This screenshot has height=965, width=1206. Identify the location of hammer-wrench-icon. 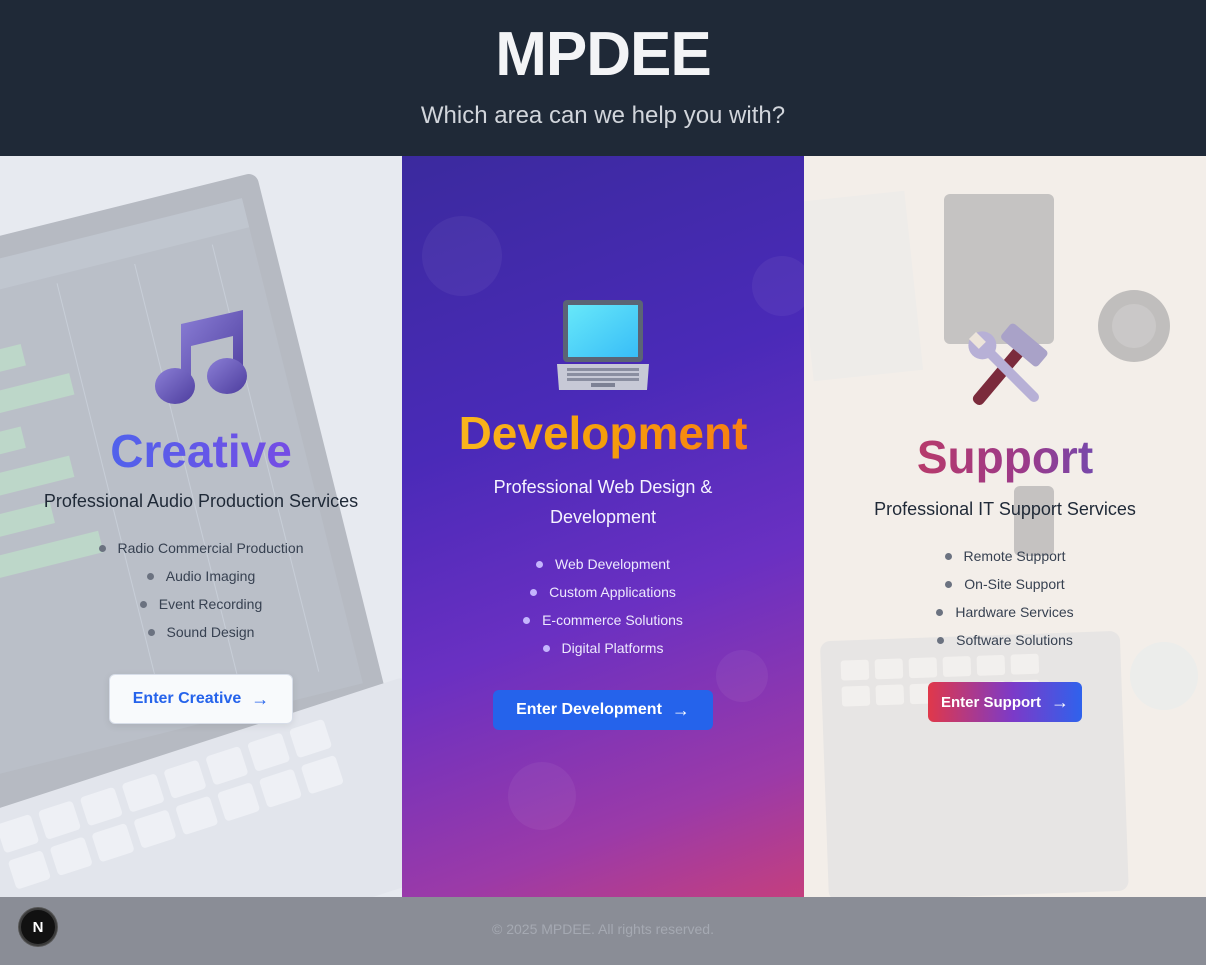
(1008, 364).